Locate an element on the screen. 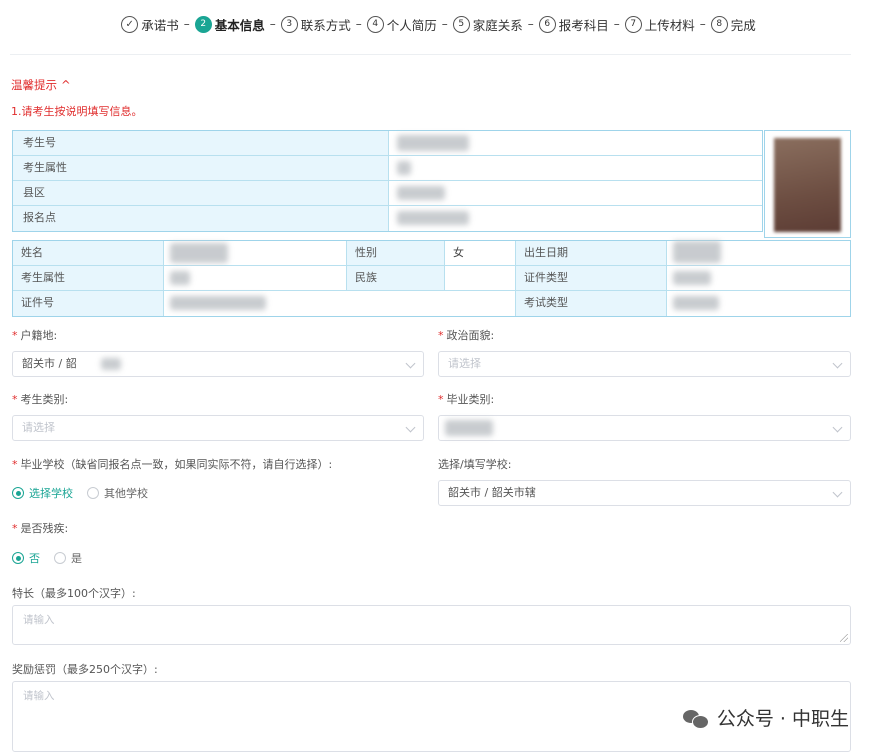 The height and width of the screenshot is (752, 877). resize-handle-icon is located at coordinates (844, 638).